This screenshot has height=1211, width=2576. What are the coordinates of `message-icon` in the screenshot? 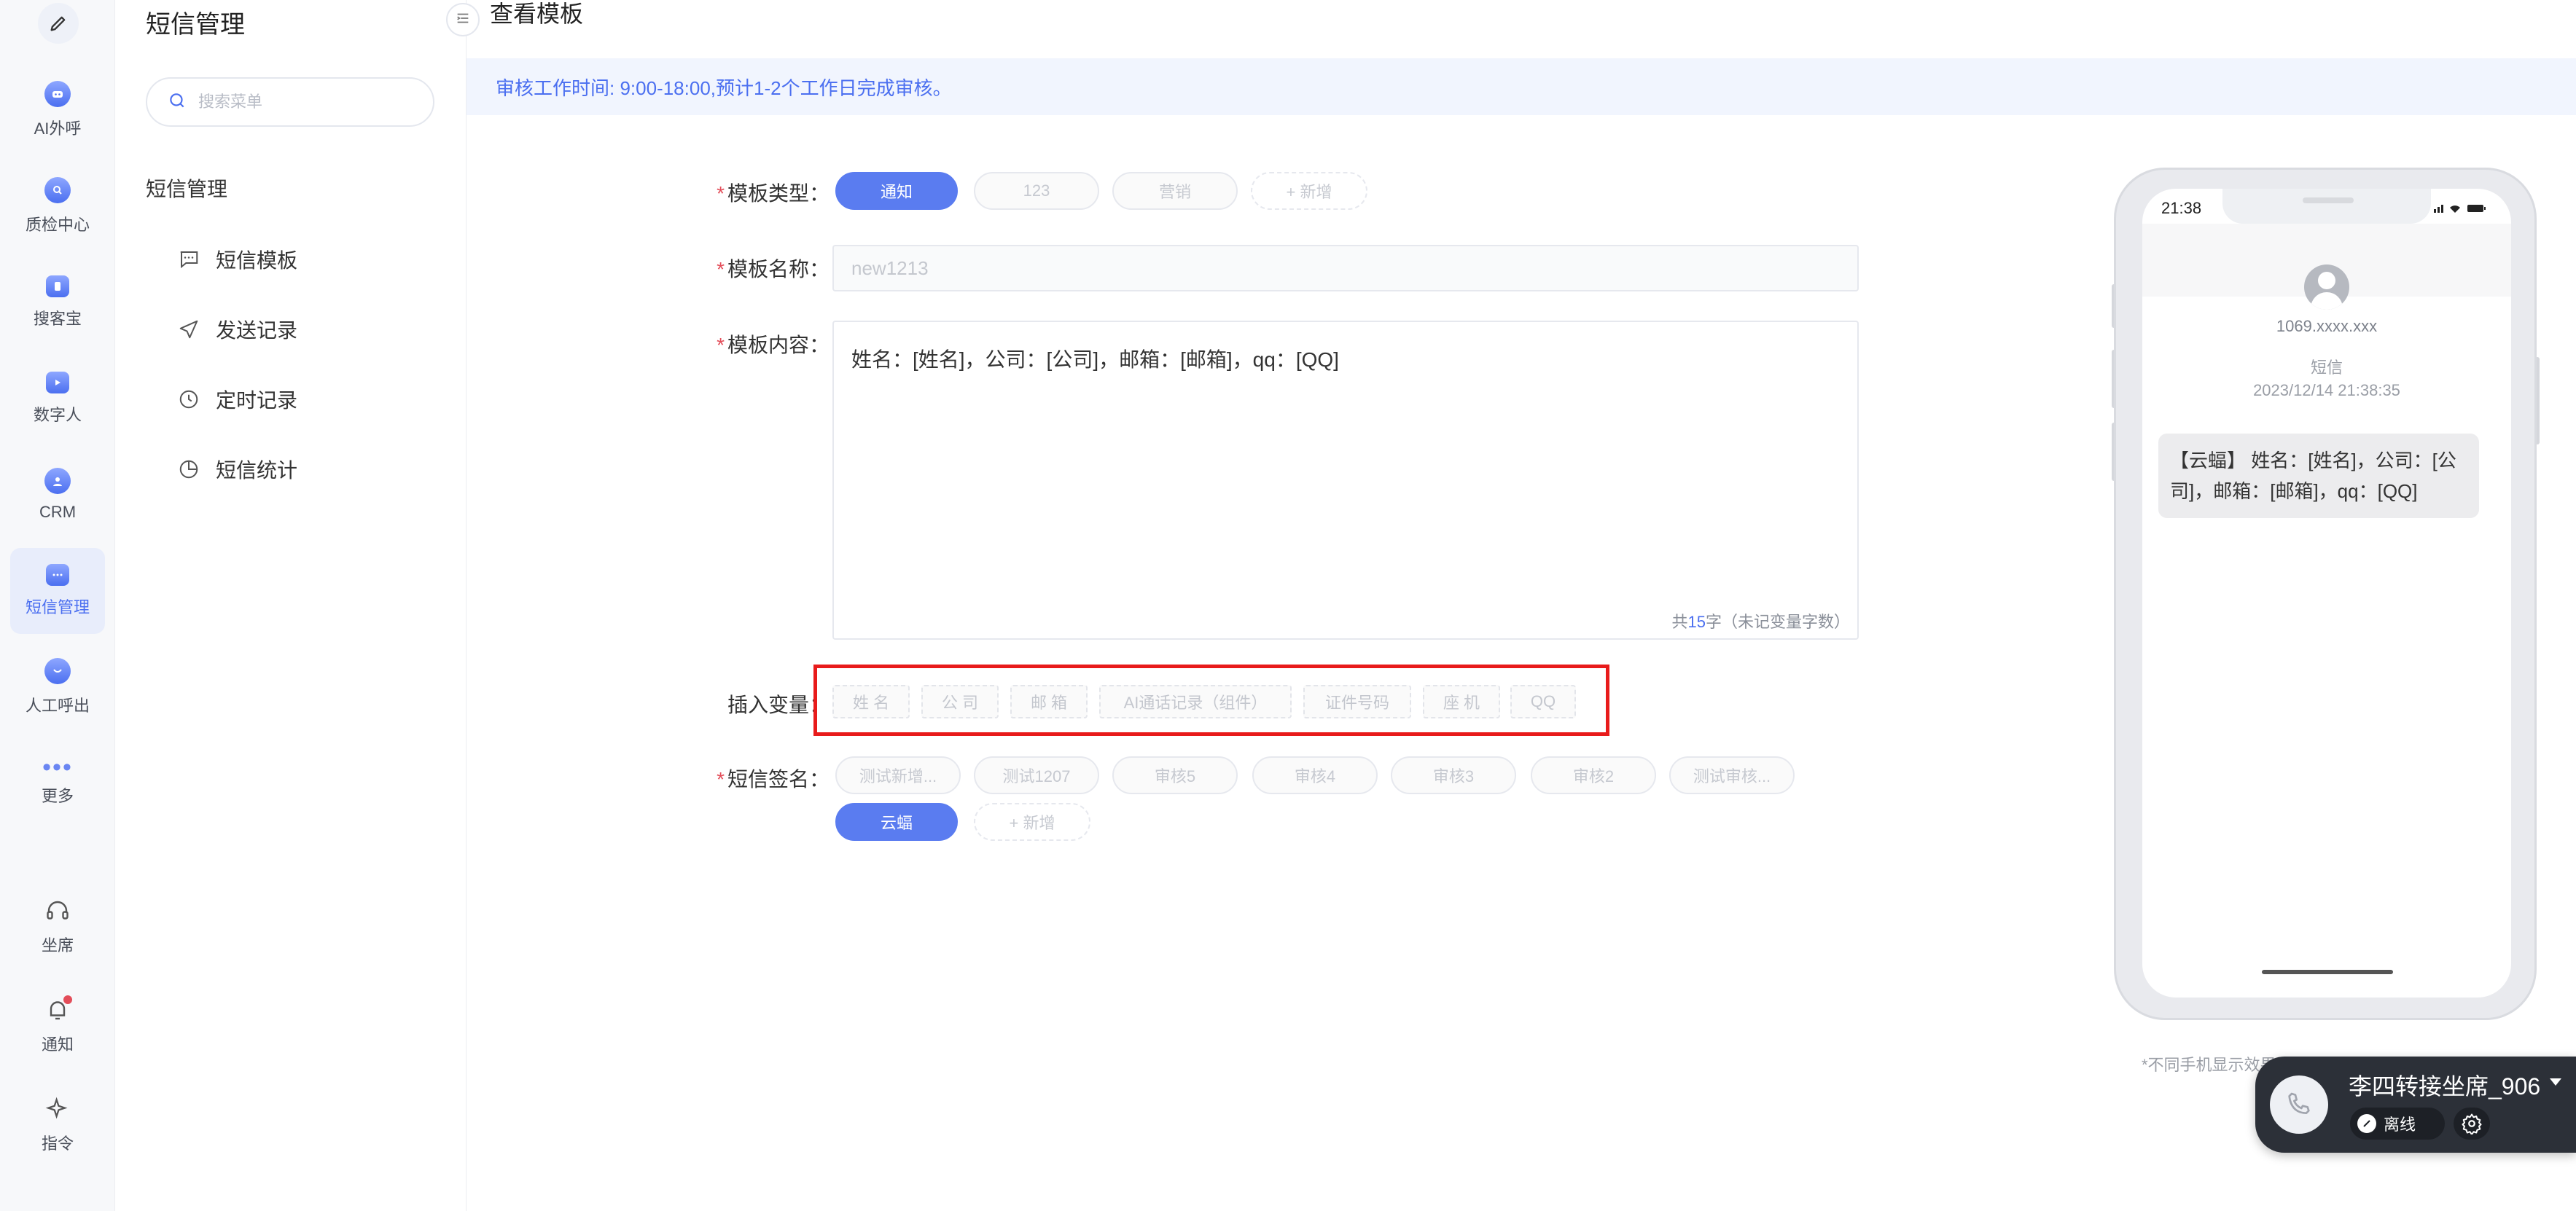 It's located at (188, 259).